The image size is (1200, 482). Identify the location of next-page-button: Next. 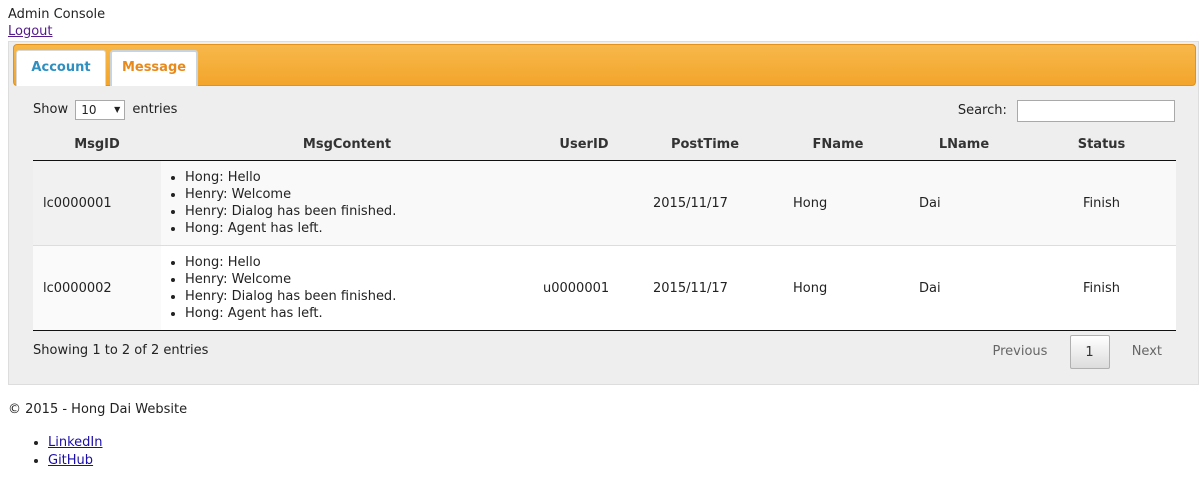
(1147, 352).